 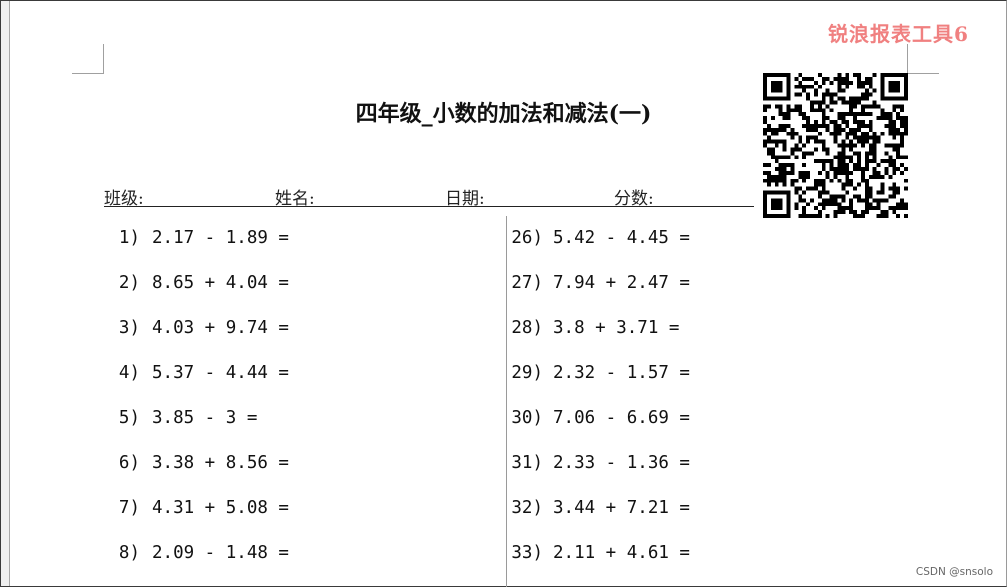 I want to click on problem-expression: 3.44 + 7.21 =, so click(x=621, y=508).